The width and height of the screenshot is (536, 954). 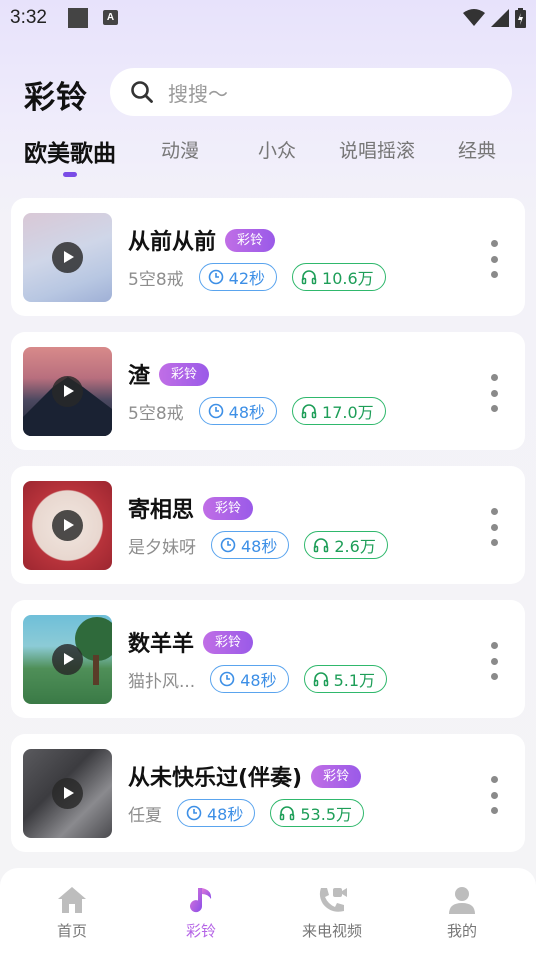 I want to click on tab-rap-rock: 说唱摇滚, so click(x=377, y=149).